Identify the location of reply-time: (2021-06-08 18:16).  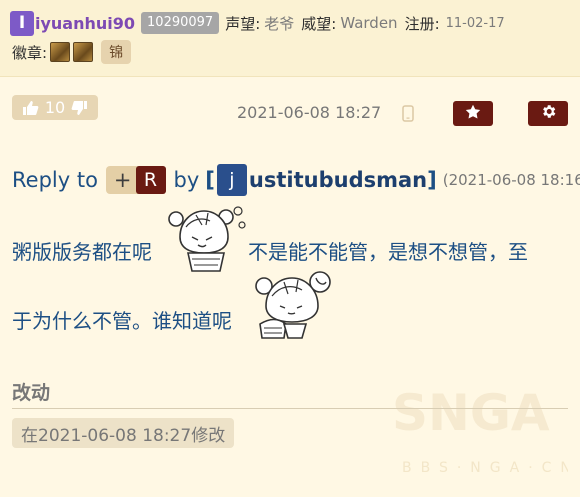
(511, 180).